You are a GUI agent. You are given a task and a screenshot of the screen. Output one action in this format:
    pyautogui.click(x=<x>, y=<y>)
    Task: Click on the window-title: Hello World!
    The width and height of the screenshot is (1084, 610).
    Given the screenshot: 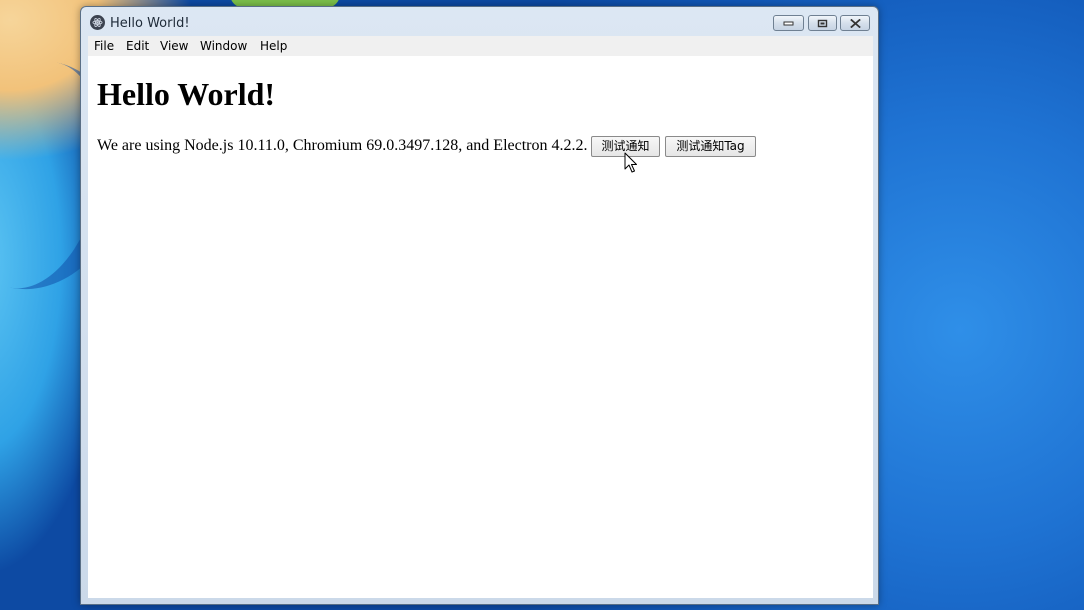 What is the action you would take?
    pyautogui.click(x=150, y=23)
    